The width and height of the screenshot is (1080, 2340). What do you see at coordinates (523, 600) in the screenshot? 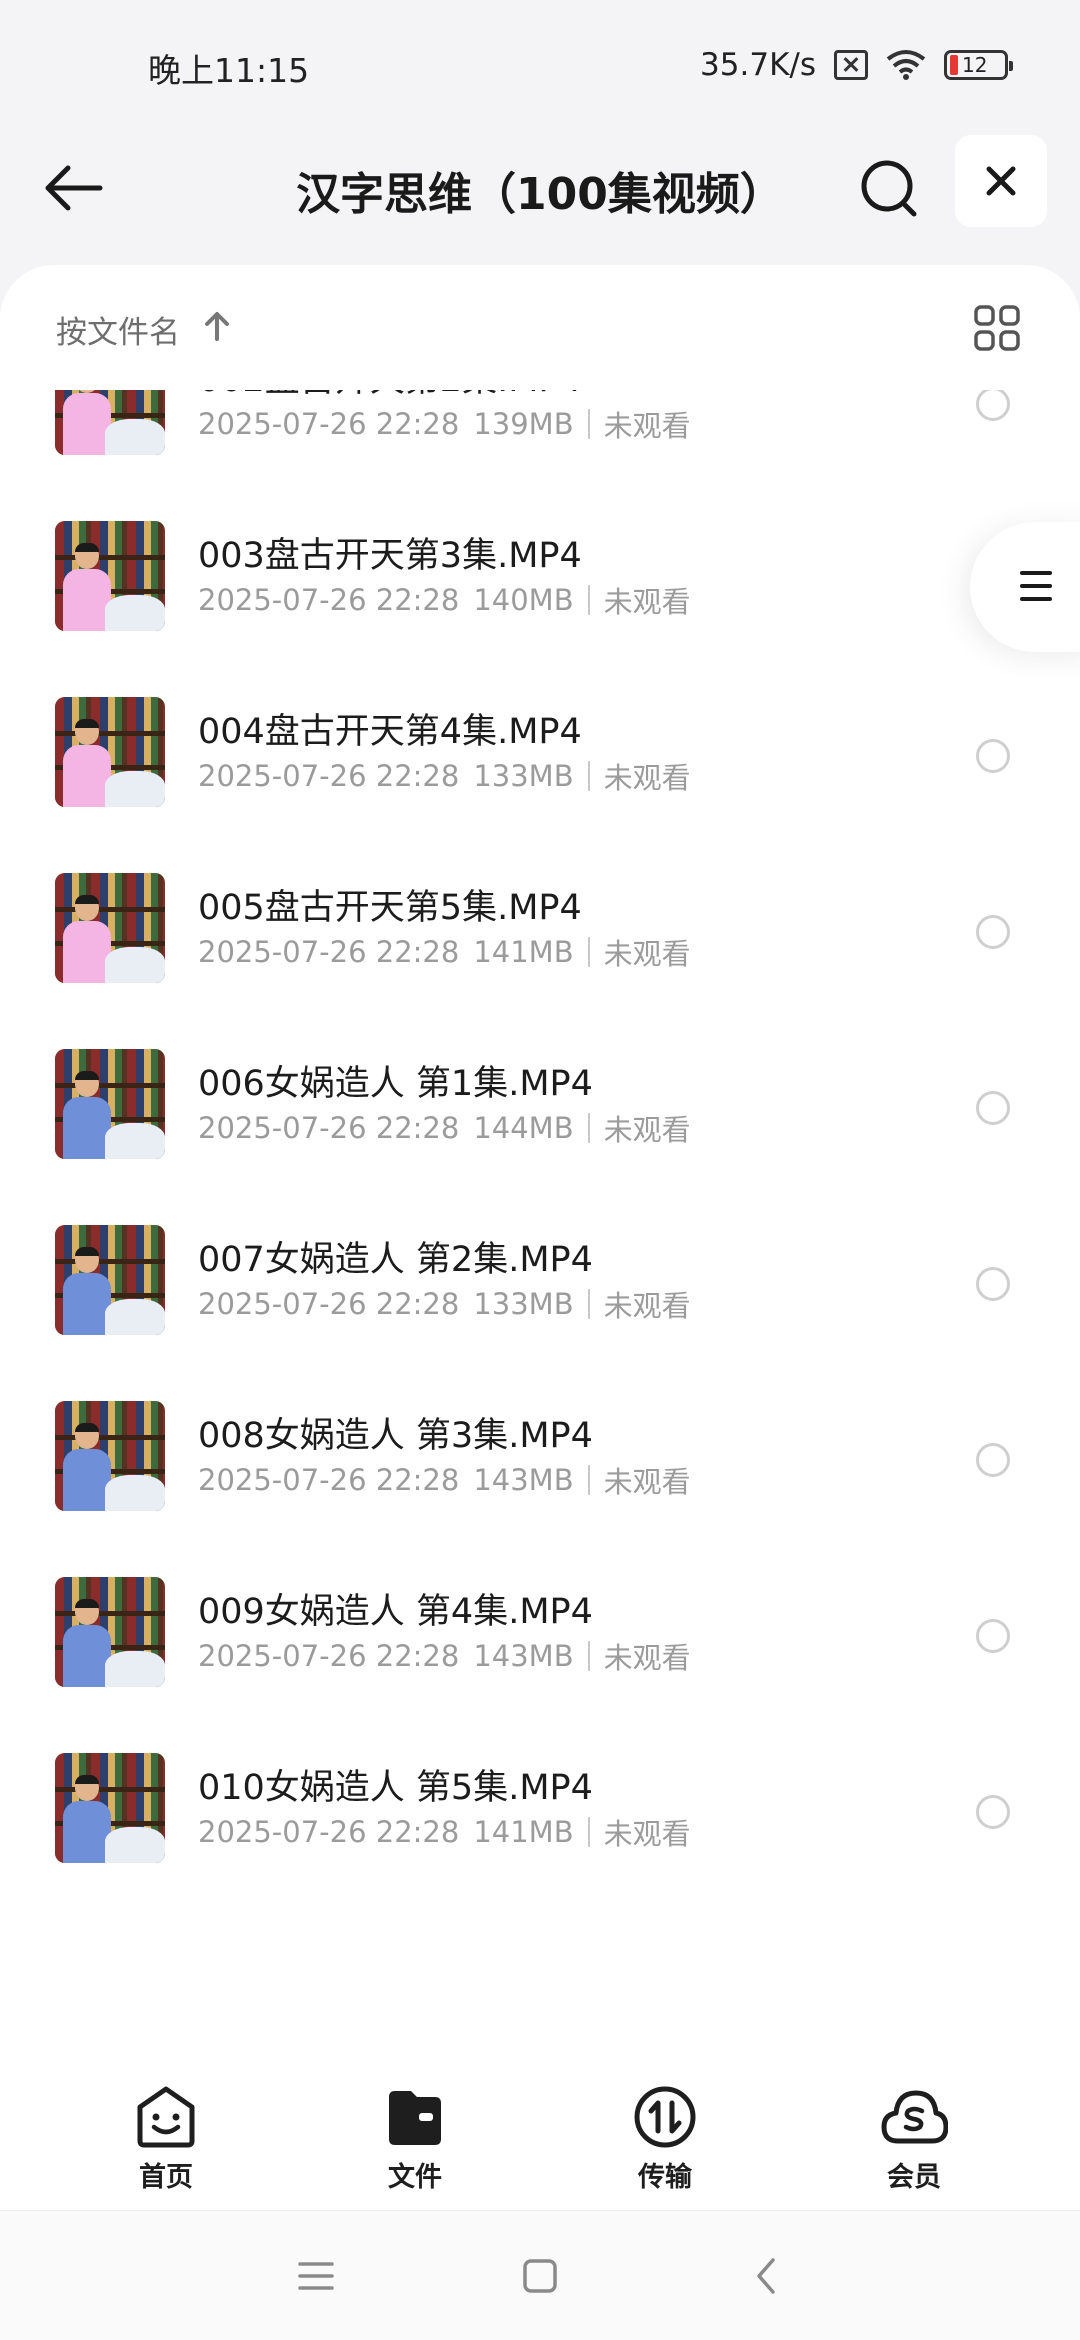
I see `file-size: 140MB` at bounding box center [523, 600].